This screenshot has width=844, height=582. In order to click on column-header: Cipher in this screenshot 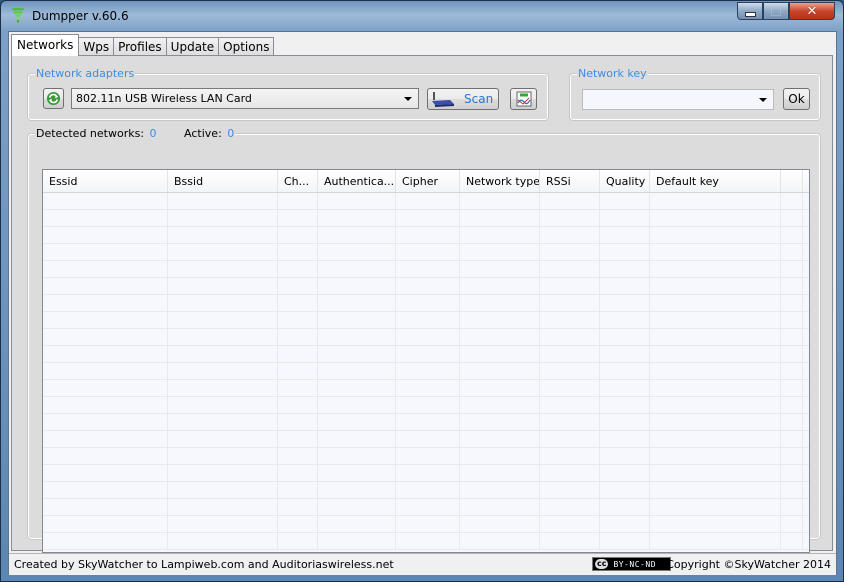, I will do `click(428, 181)`.